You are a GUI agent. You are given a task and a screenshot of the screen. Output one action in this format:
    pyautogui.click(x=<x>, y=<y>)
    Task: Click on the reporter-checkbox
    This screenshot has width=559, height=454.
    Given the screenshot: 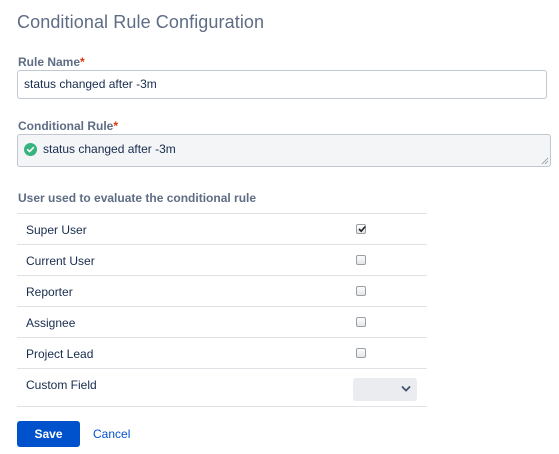 What is the action you would take?
    pyautogui.click(x=361, y=291)
    